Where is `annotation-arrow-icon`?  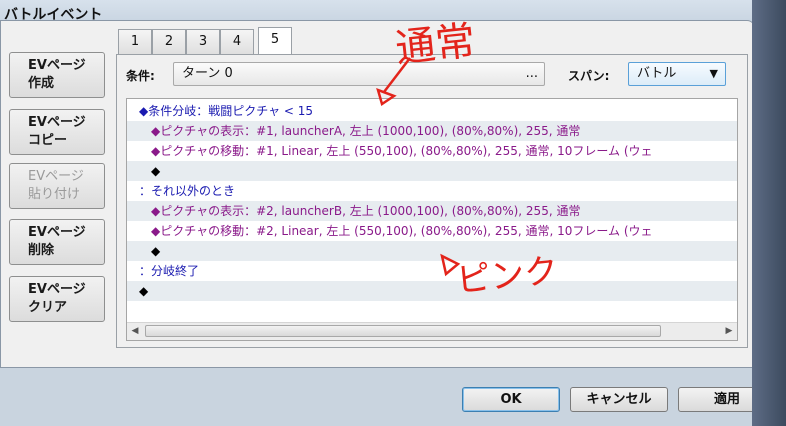 annotation-arrow-icon is located at coordinates (393, 81).